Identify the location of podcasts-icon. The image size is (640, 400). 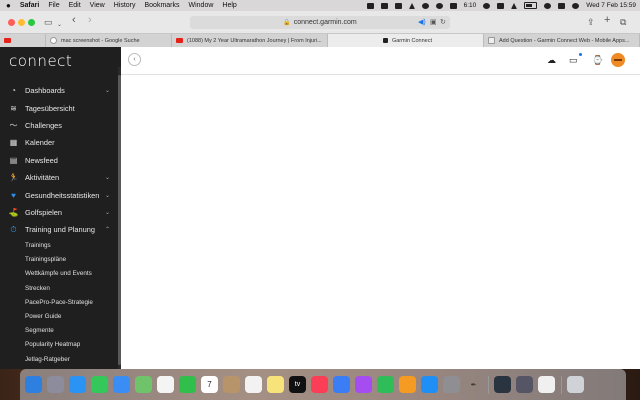
(363, 384).